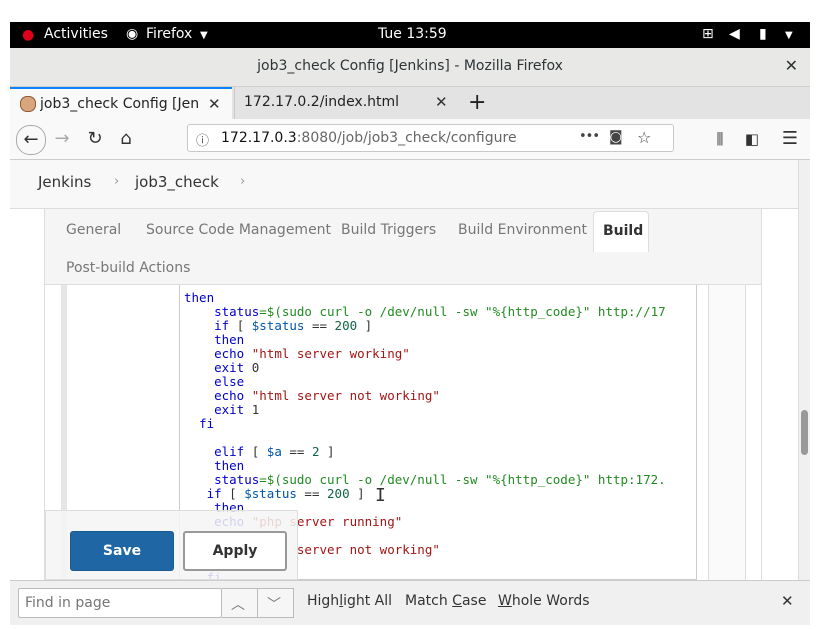 This screenshot has height=629, width=830. Describe the element at coordinates (95, 139) in the screenshot. I see `reload-button: ↻` at that location.